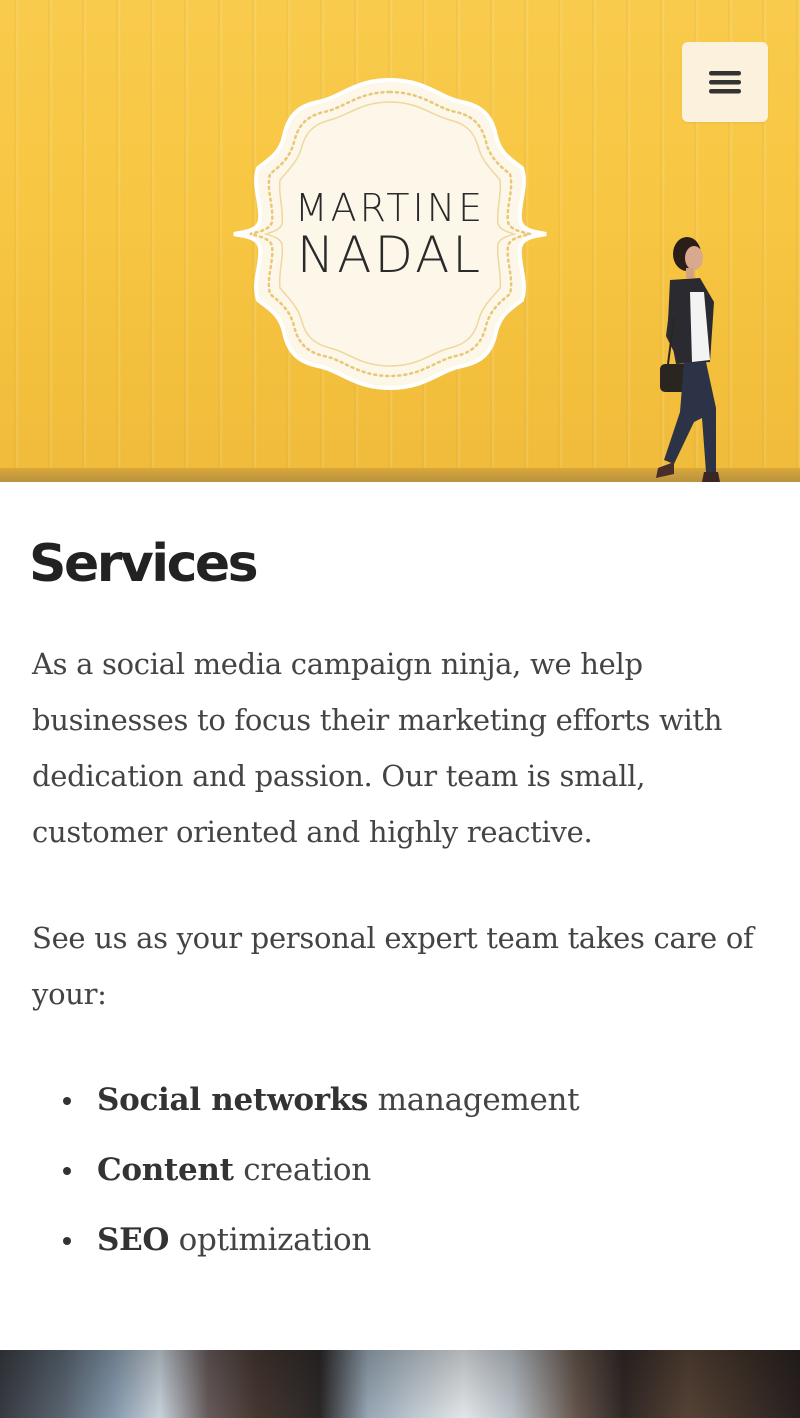 Image resolution: width=800 pixels, height=1418 pixels. I want to click on menu-toggle-button, so click(725, 82).